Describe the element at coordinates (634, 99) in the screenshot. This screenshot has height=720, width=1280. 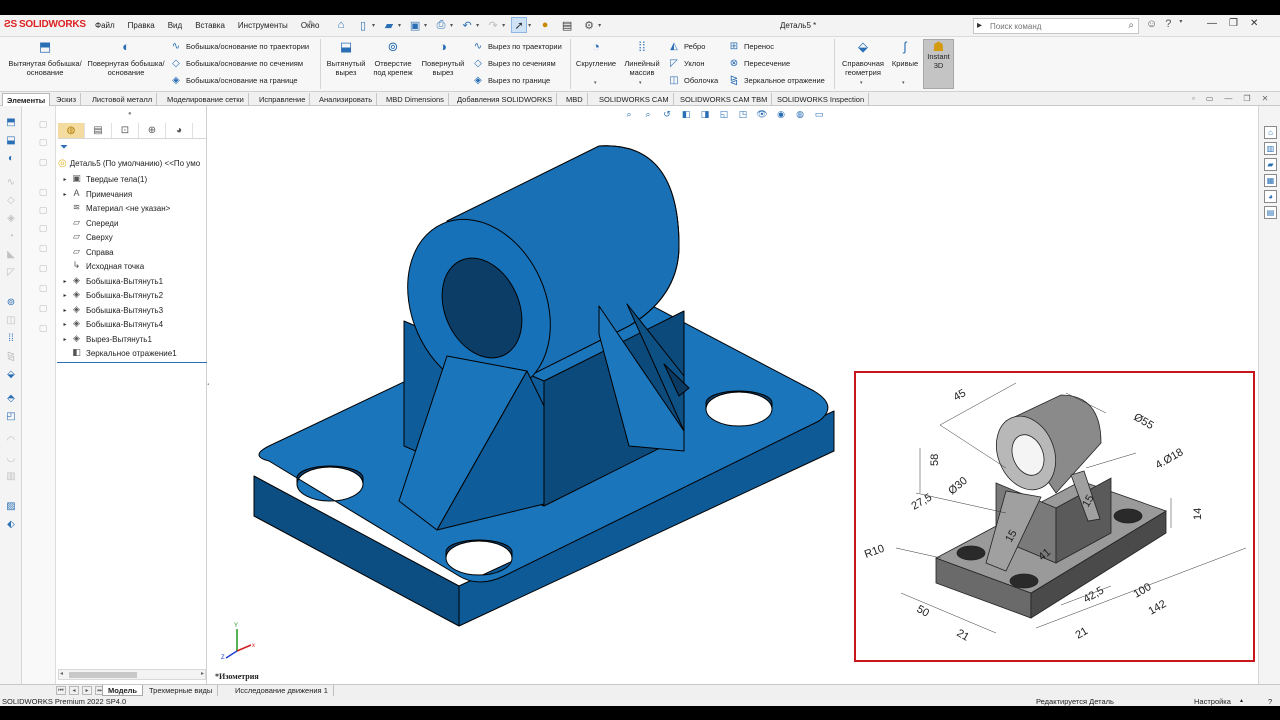
I see `tab-solidworks-cam: SOLIDWORKS CAM` at that location.